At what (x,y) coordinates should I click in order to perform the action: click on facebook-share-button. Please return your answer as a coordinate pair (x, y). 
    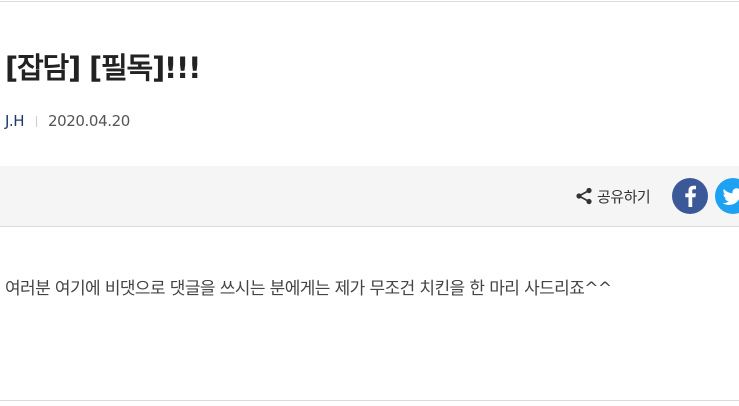
    Looking at the image, I should click on (690, 196).